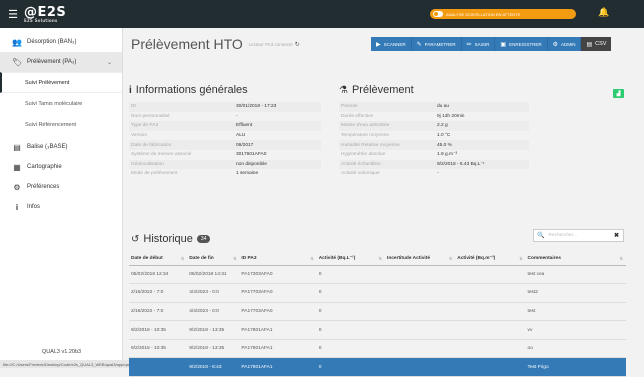  Describe the element at coordinates (438, 14) in the screenshot. I see `alert-toggle-icon` at that location.